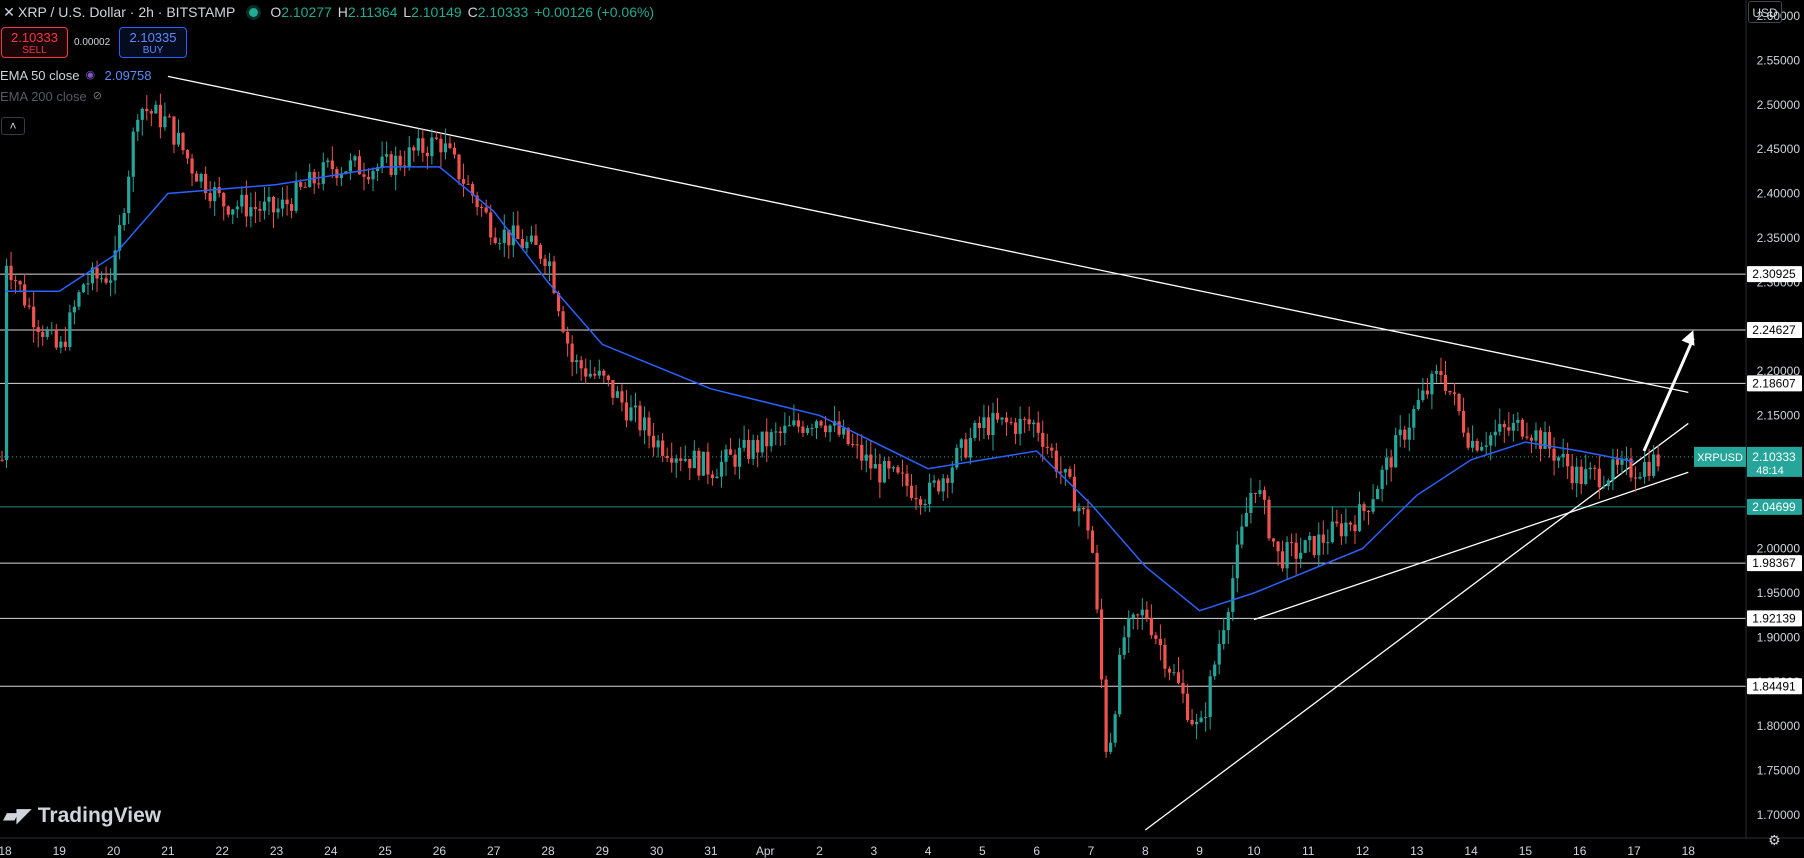 This screenshot has height=858, width=1804. Describe the element at coordinates (56, 96) in the screenshot. I see `indicator-ema200: EMA 200 close ⊘` at that location.